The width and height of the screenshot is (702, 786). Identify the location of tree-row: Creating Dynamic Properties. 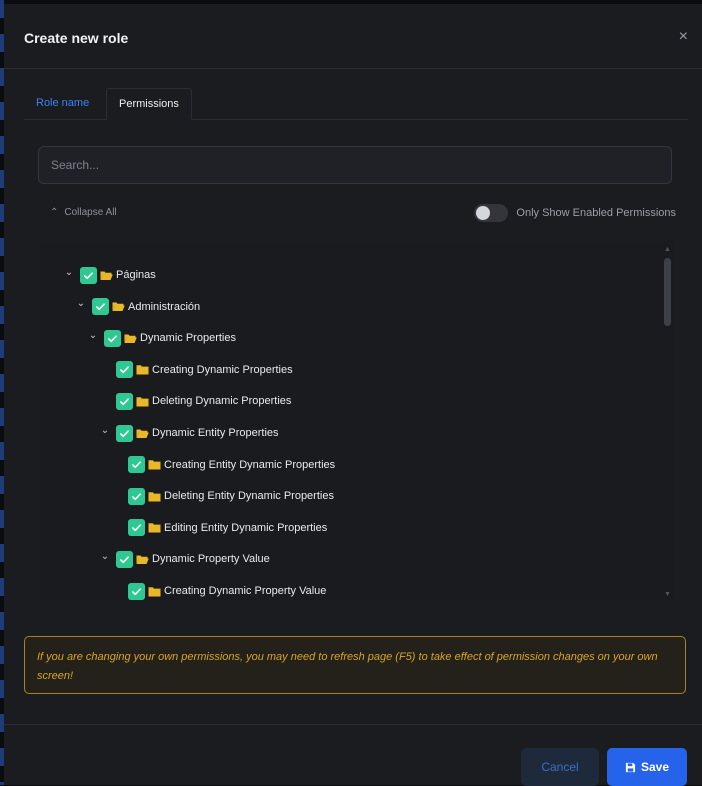
(204, 370).